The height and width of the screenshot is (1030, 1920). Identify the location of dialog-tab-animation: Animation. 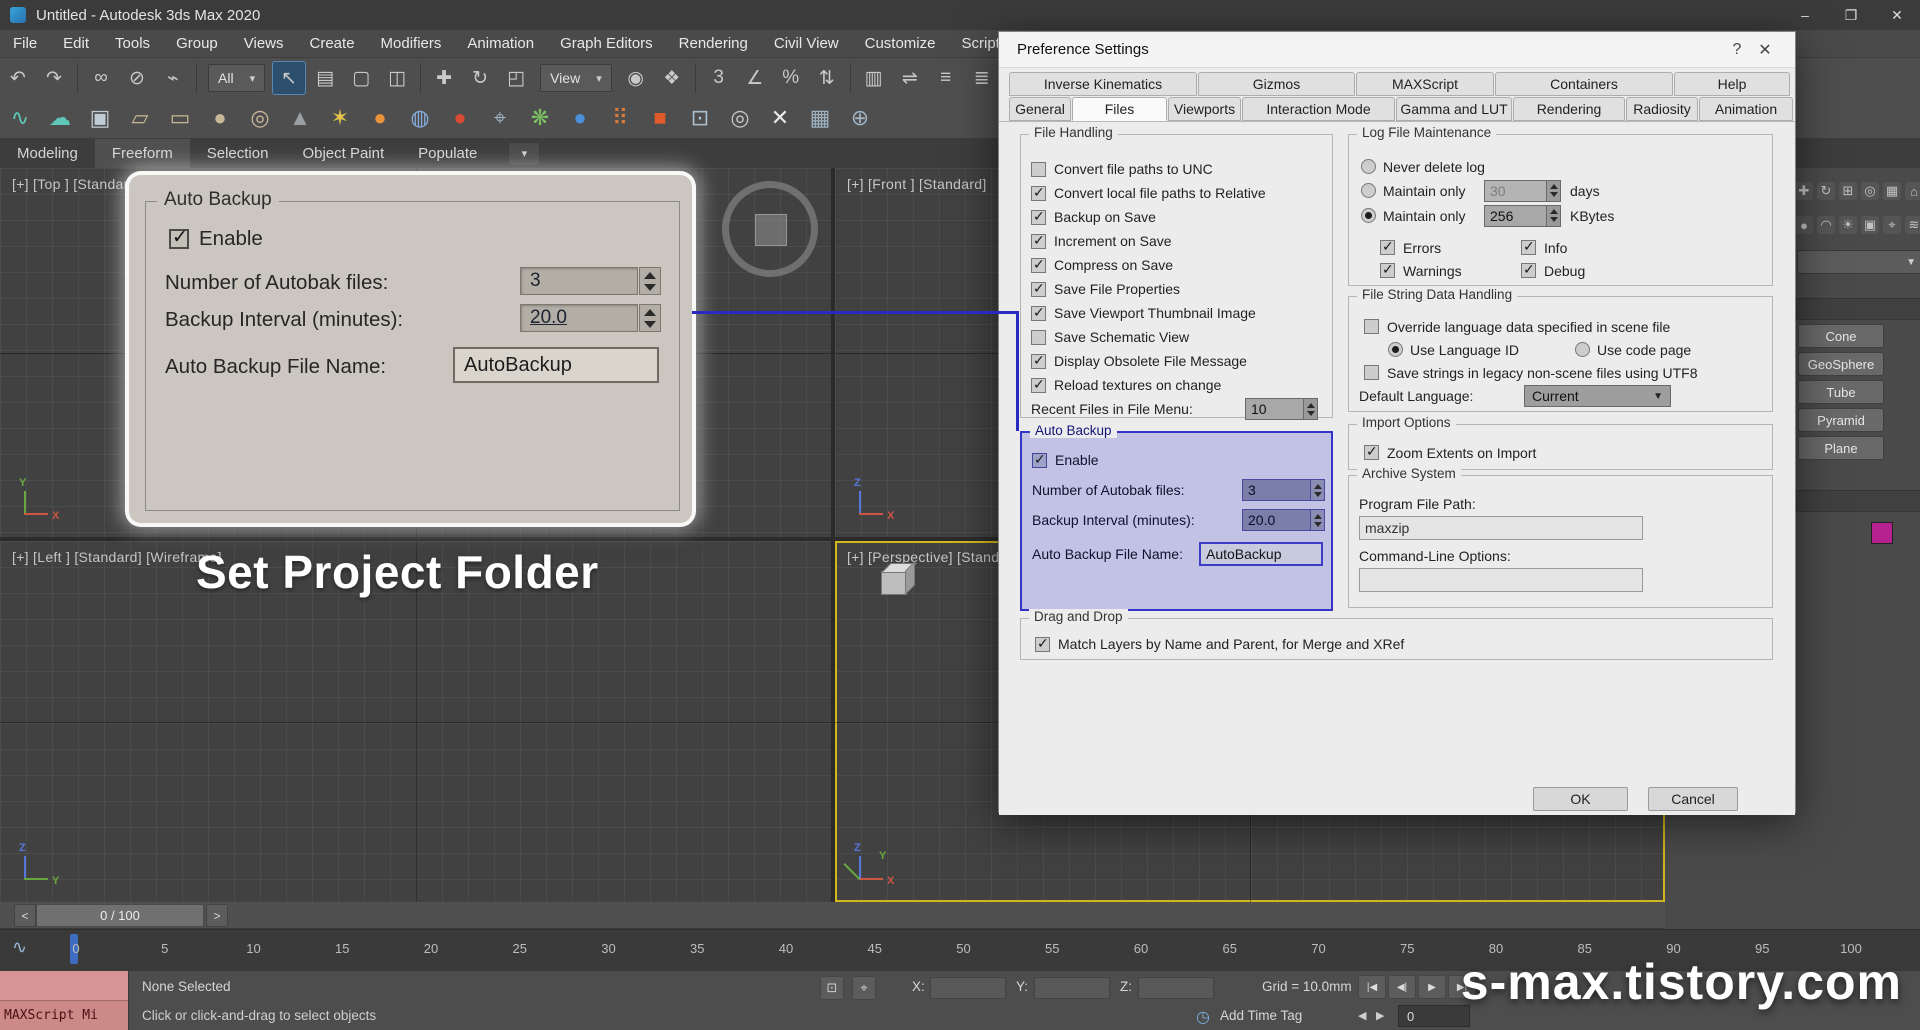
(1746, 109).